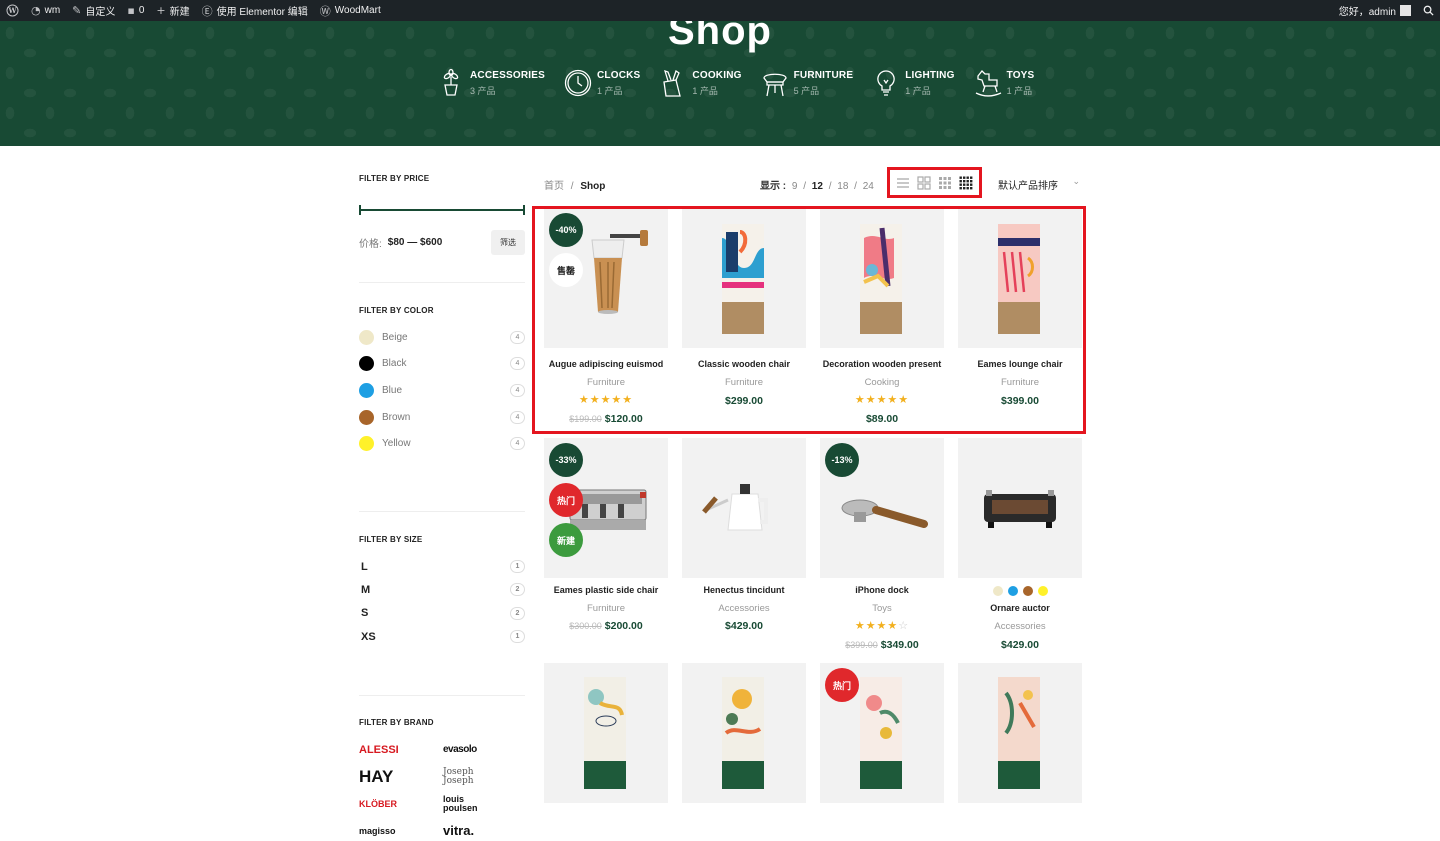  I want to click on site-name-menu: ◔ wm, so click(45, 10).